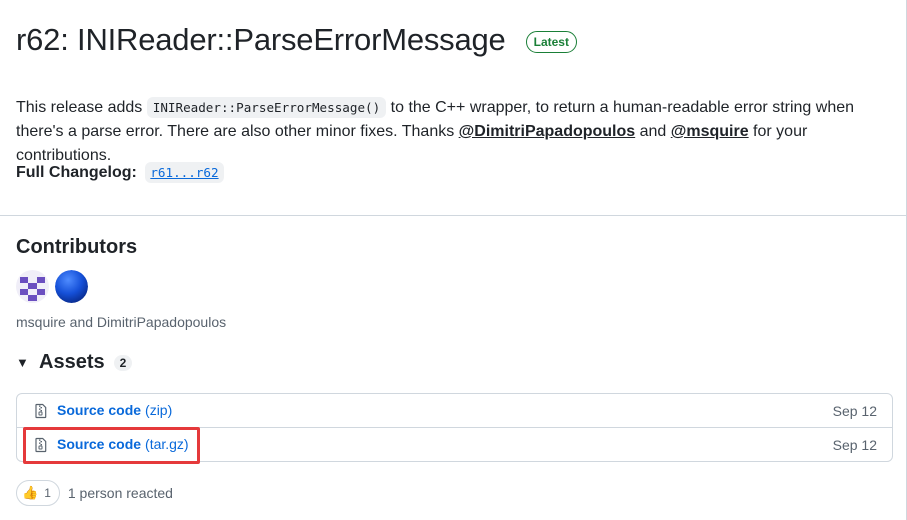 The width and height of the screenshot is (907, 520). I want to click on contributors-heading: Contributors, so click(77, 247).